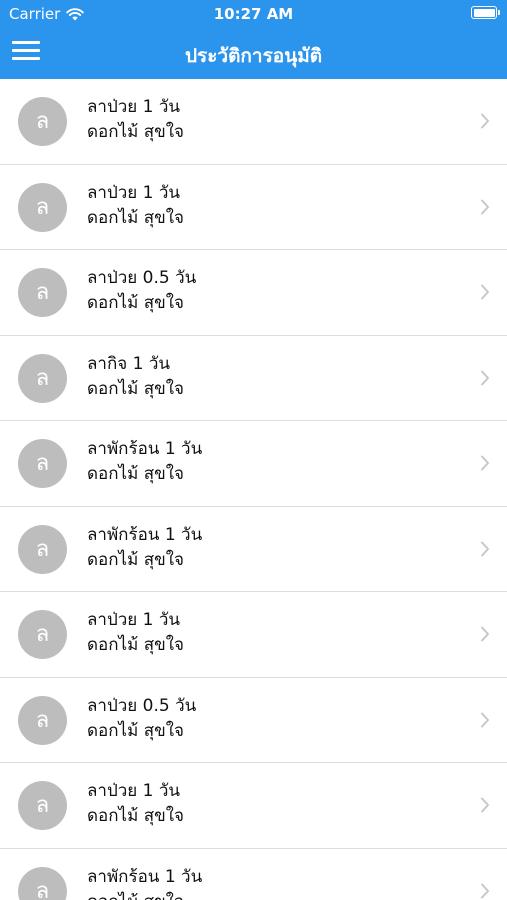 This screenshot has height=900, width=507. I want to click on nav-bar: ประวัติการอนุมัติ, so click(253, 53).